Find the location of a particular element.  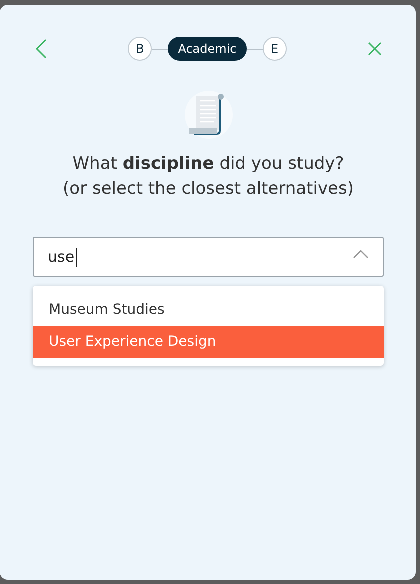

chevron-up-icon is located at coordinates (361, 254).